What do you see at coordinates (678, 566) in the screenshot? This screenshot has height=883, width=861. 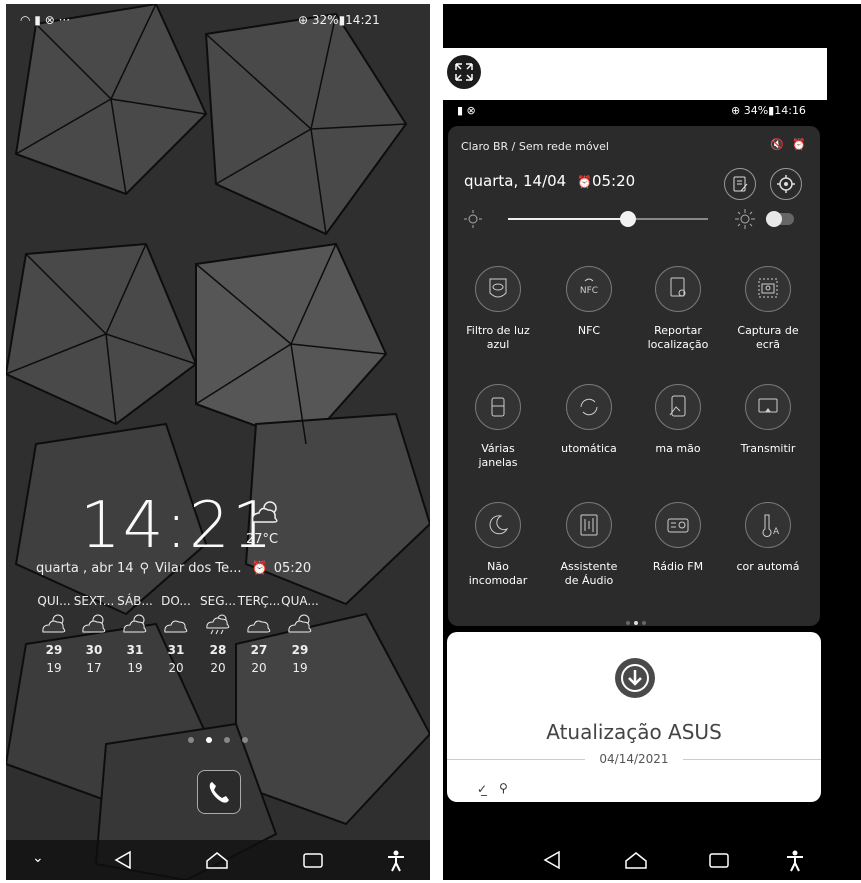 I see `tile-label: Rádio FM` at bounding box center [678, 566].